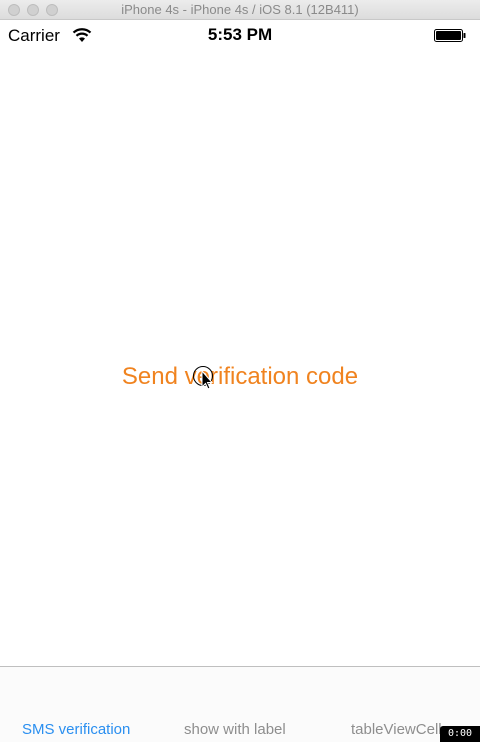 The image size is (480, 742). What do you see at coordinates (460, 734) in the screenshot?
I see `recording-timer: 0:00` at bounding box center [460, 734].